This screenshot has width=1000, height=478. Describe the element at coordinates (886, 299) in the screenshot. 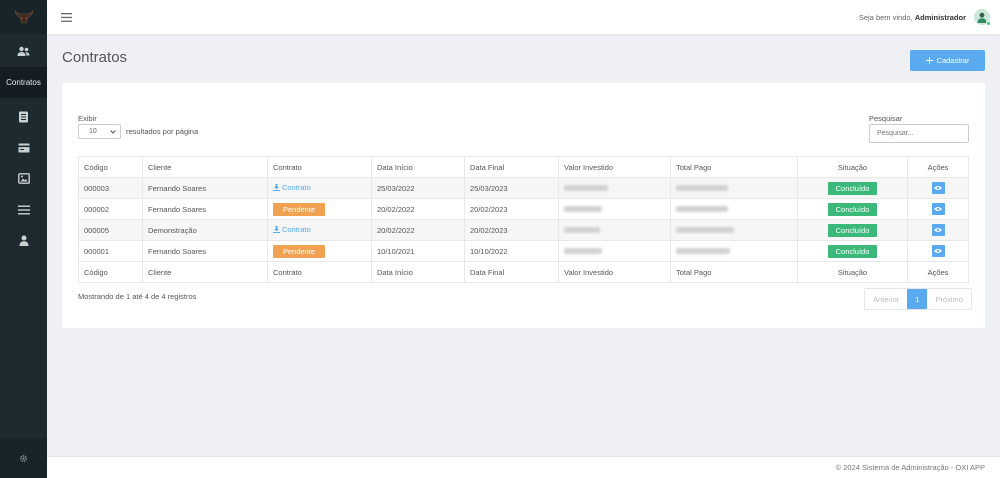

I see `prev-page-button: Anterior` at that location.